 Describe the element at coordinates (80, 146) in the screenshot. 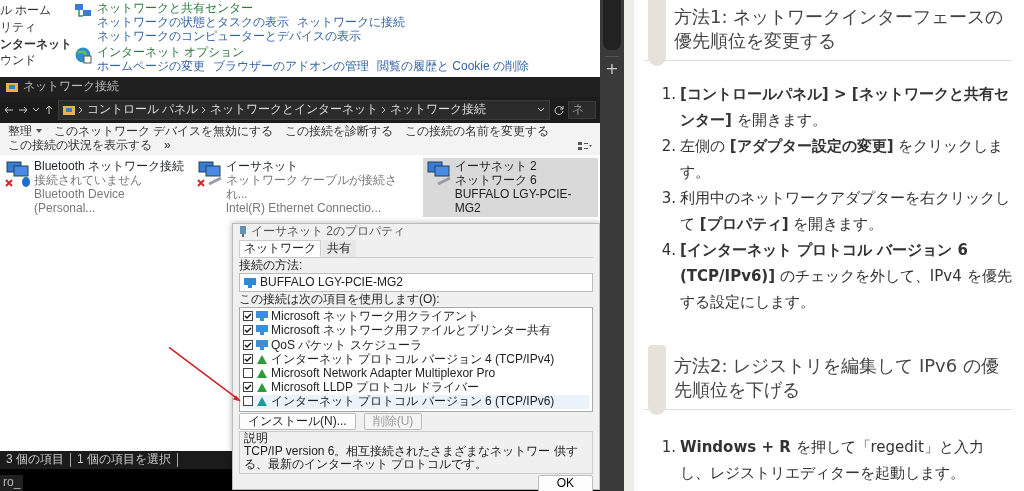

I see `toolbar-button: この接続の状況を表示する` at that location.